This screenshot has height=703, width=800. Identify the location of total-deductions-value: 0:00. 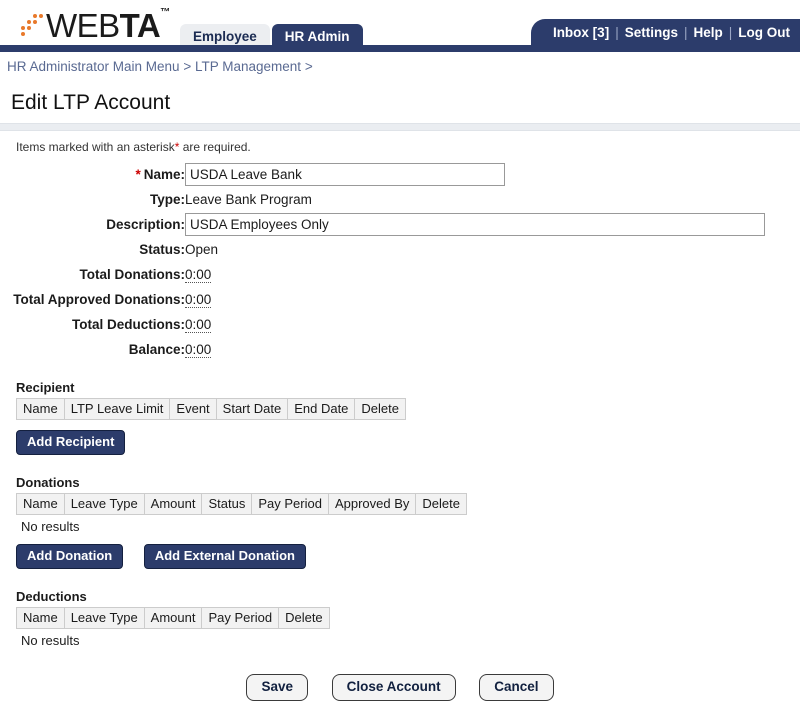
(198, 325).